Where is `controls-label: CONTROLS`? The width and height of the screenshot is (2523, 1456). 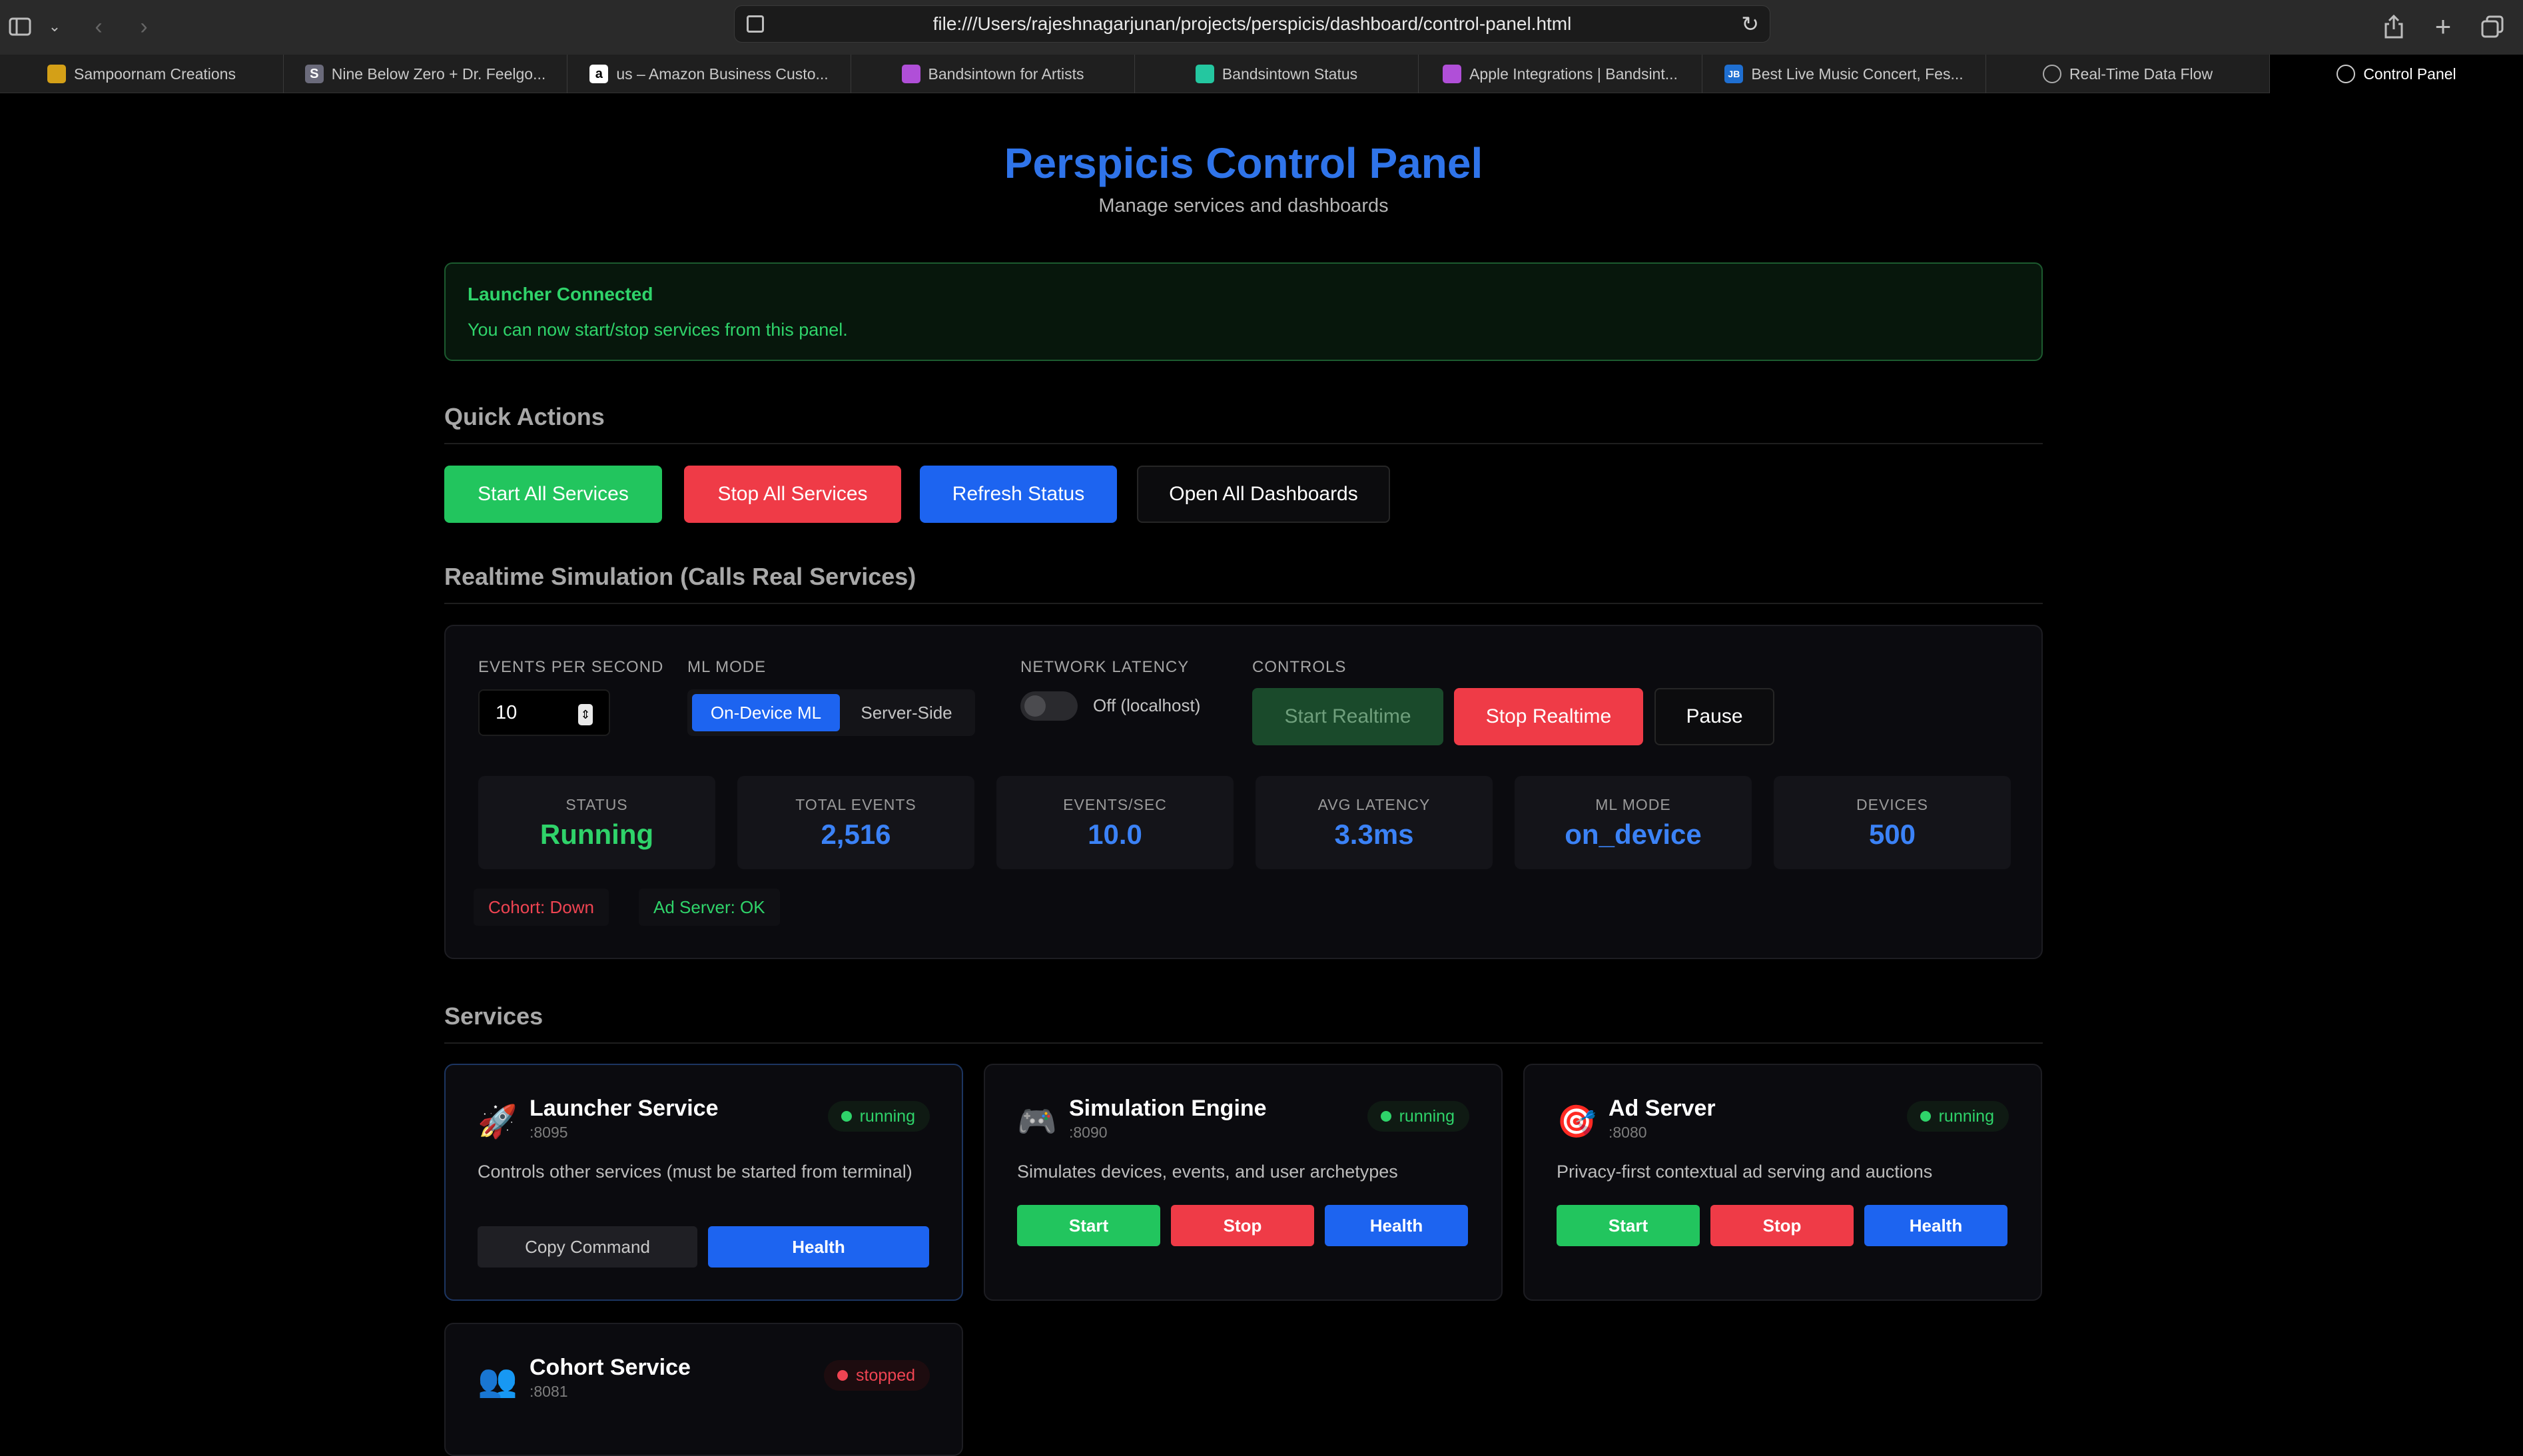
controls-label: CONTROLS is located at coordinates (1299, 667).